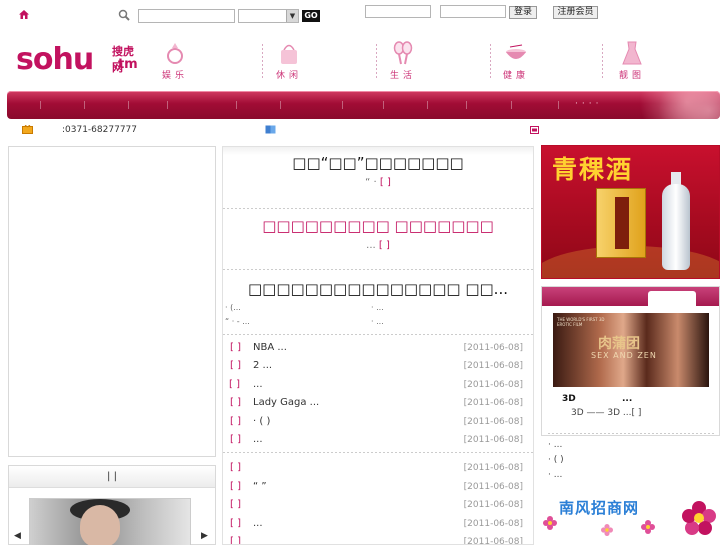 The height and width of the screenshot is (545, 727). What do you see at coordinates (588, 104) in the screenshot?
I see `menu-more-dots: ····` at bounding box center [588, 104].